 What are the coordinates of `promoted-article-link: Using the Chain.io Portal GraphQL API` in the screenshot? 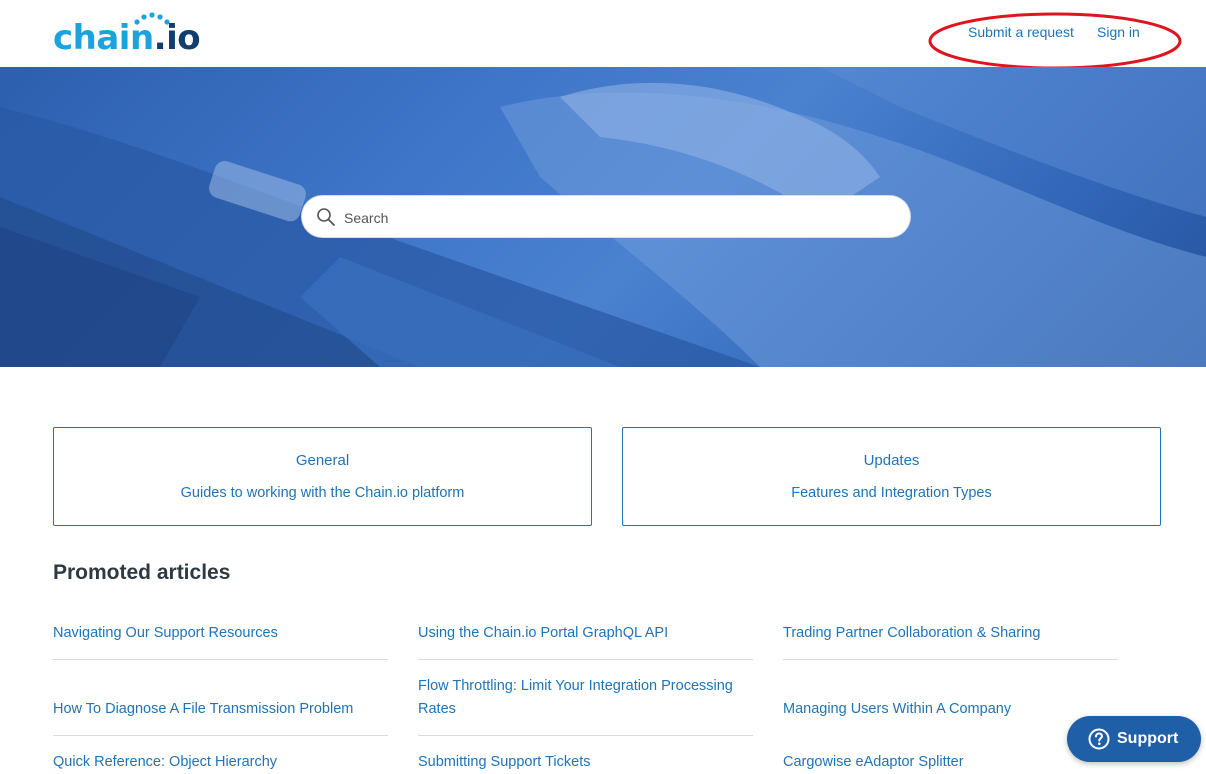 It's located at (585, 633).